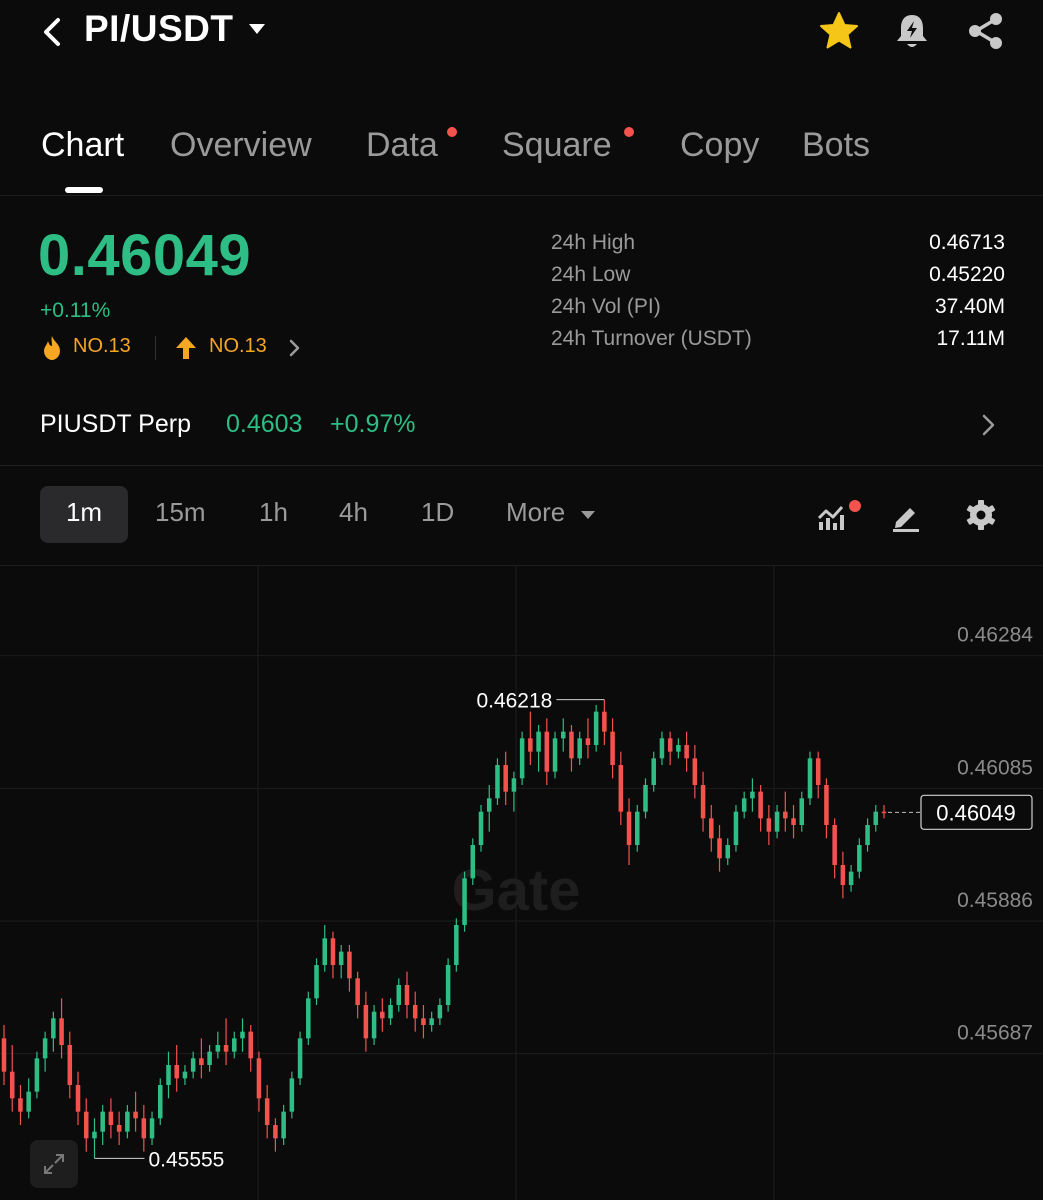 The height and width of the screenshot is (1200, 1043). Describe the element at coordinates (995, 900) in the screenshot. I see `y-tick-label: 0.45886` at that location.